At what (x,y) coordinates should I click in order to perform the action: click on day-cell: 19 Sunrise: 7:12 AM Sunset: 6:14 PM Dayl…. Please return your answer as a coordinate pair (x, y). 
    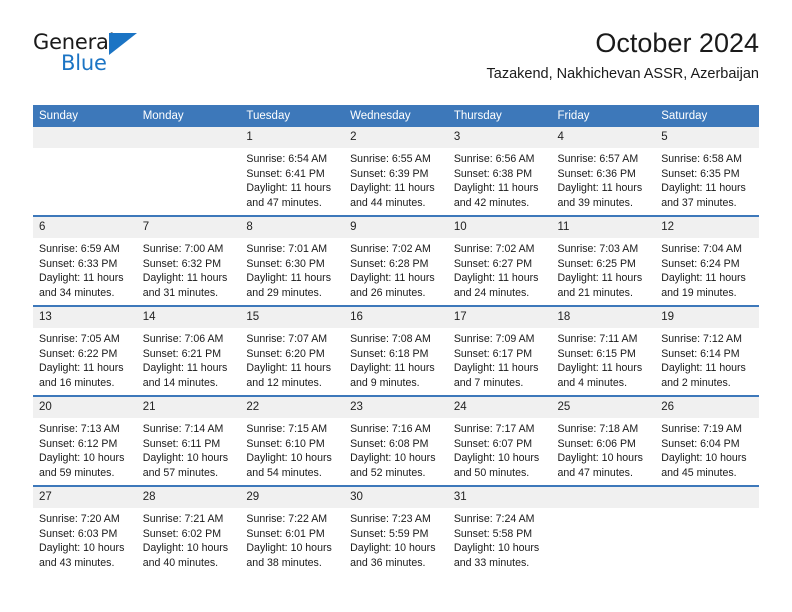
    Looking at the image, I should click on (707, 350).